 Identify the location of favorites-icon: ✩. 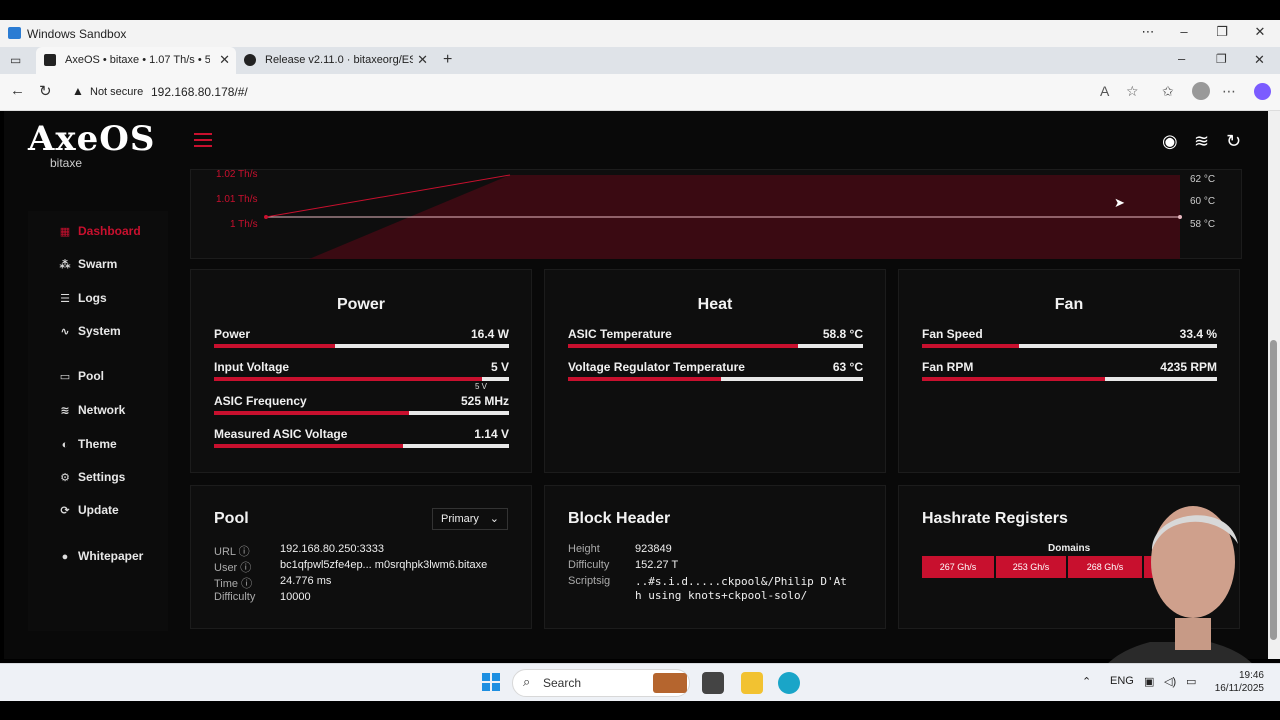
(1168, 91).